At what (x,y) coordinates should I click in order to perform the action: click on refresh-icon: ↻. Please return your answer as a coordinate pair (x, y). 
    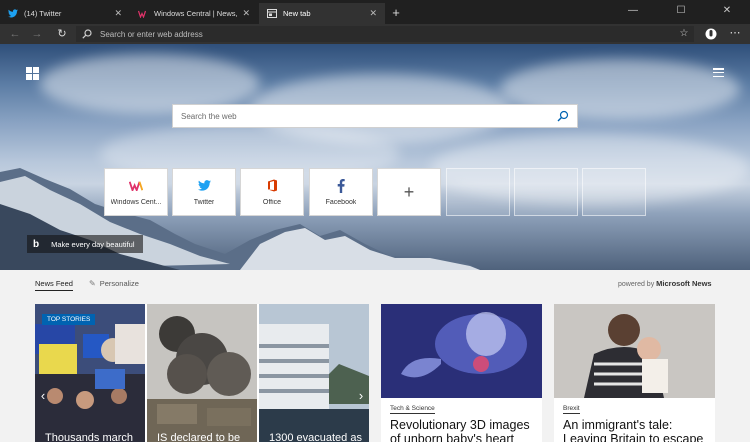
    Looking at the image, I should click on (62, 34).